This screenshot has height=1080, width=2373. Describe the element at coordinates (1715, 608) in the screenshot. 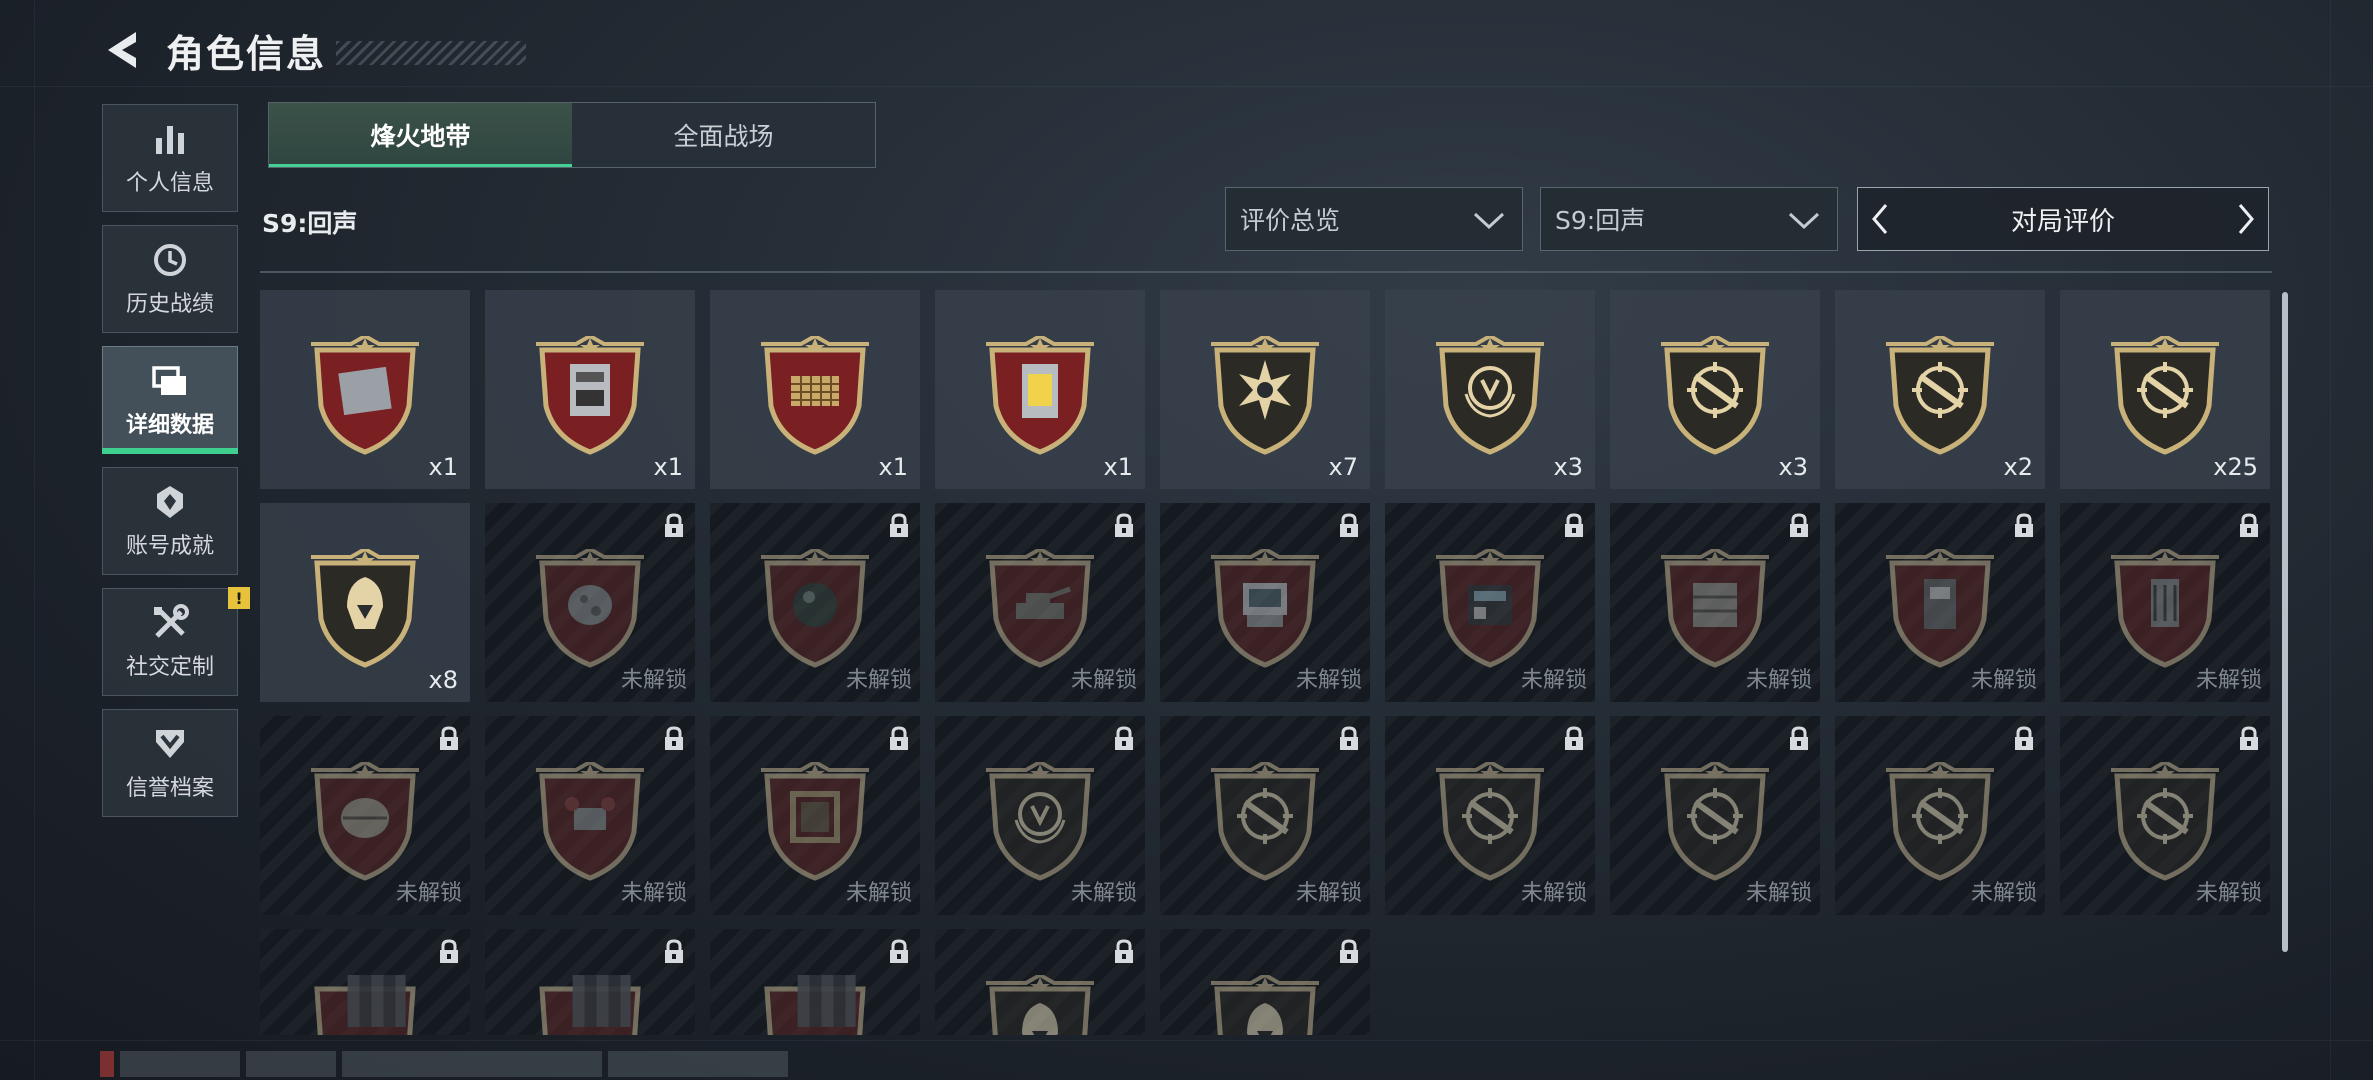

I see `ammo-crate-icon` at that location.